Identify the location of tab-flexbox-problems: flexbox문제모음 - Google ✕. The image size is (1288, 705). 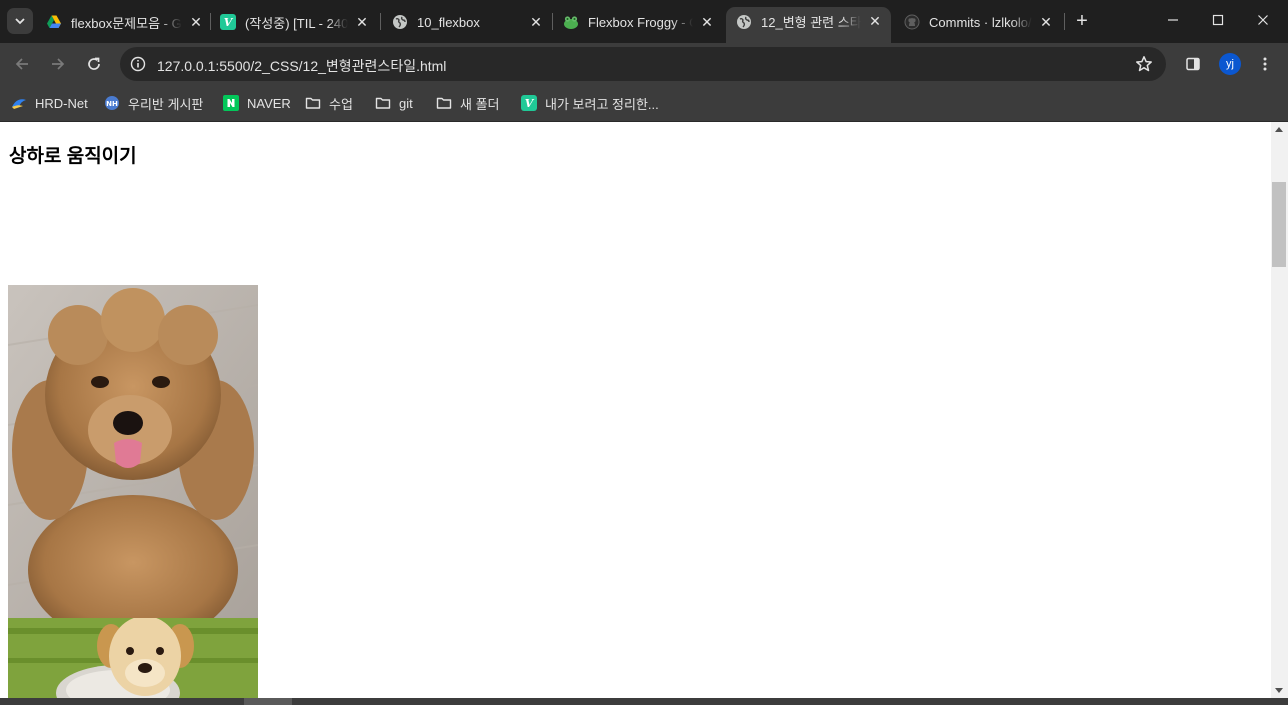
(125, 22).